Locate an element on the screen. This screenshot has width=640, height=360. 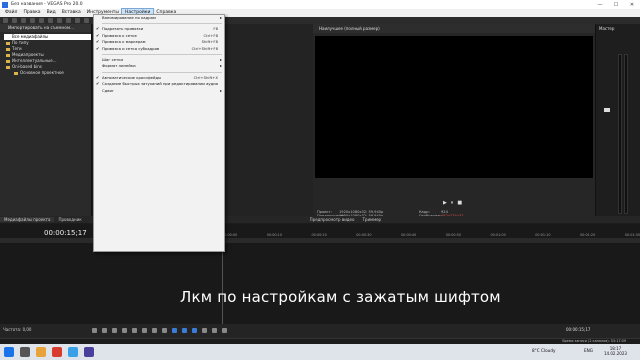
options-menu-item: ✔ Привязка и сетка субкадров Ctrl+Shift+F8 is located at coordinates (159, 49).